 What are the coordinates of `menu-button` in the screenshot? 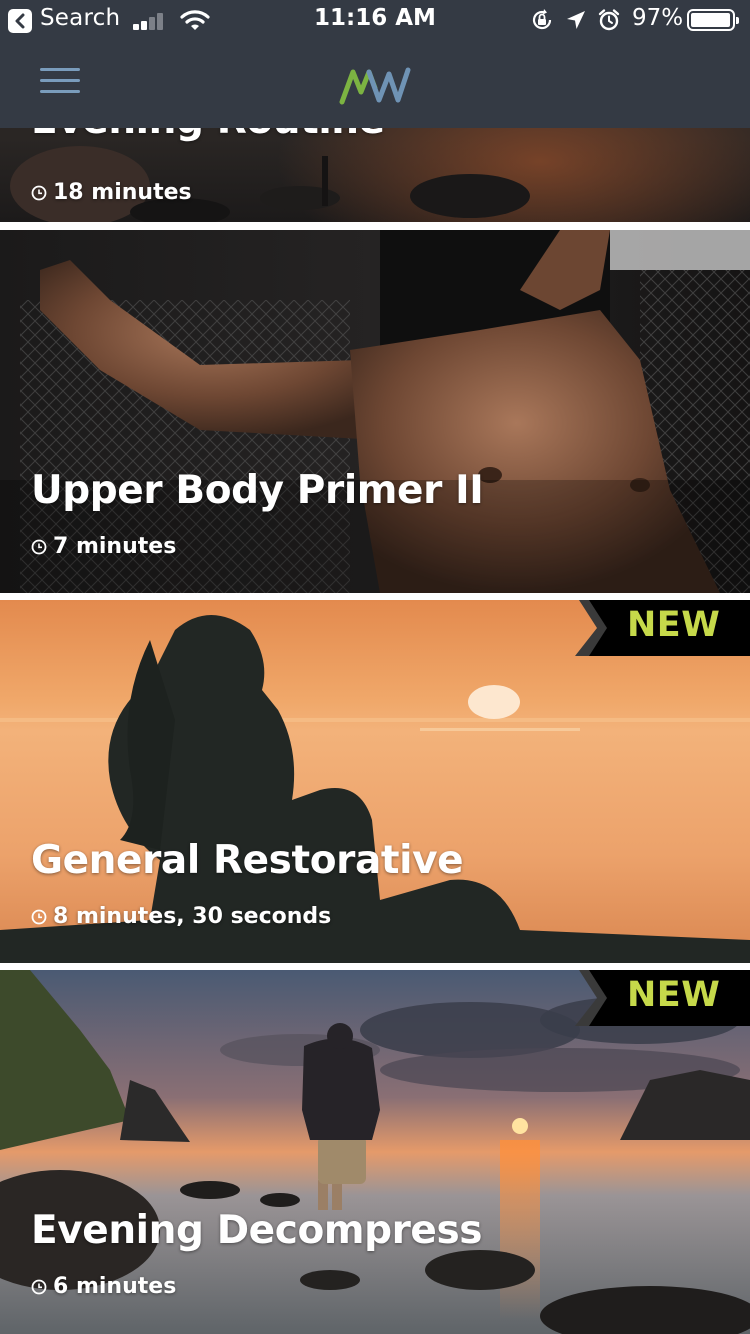 It's located at (60, 81).